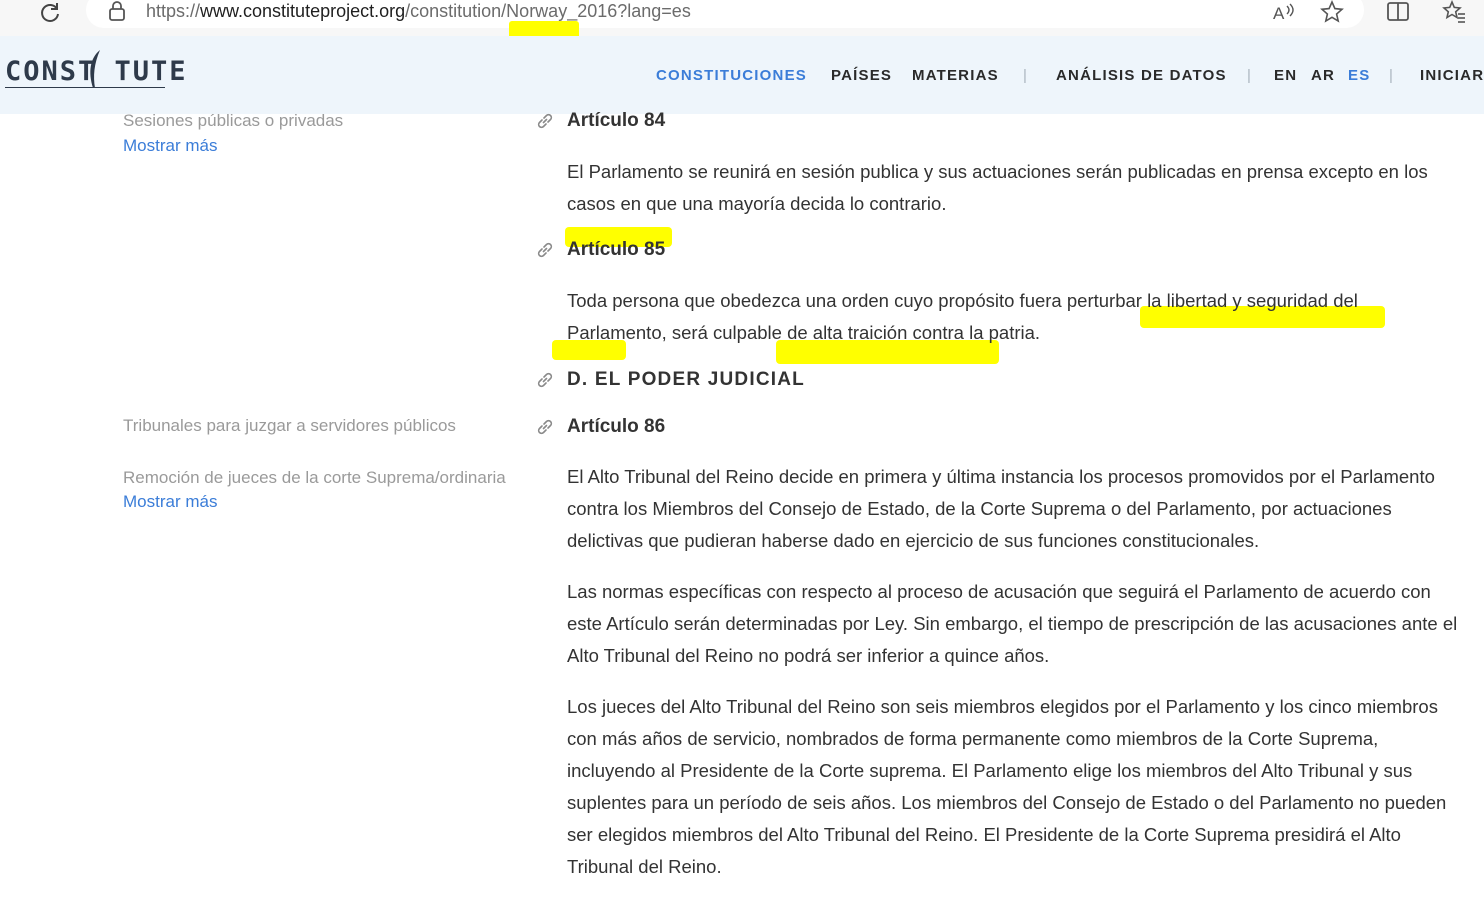 This screenshot has height=906, width=1484. Describe the element at coordinates (731, 76) in the screenshot. I see `nav-constituciones: CONSTITUCIONES` at that location.